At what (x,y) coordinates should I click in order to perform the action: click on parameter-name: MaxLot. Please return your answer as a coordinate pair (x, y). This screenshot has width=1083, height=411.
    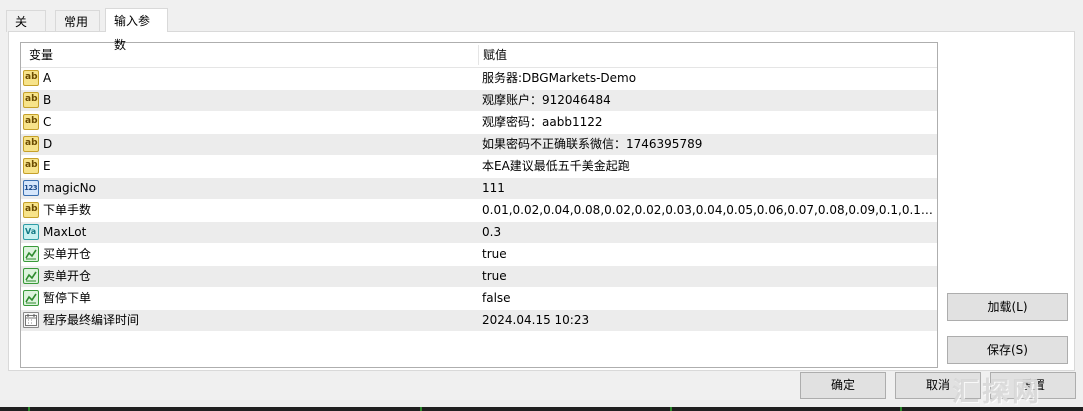
    Looking at the image, I should click on (65, 232).